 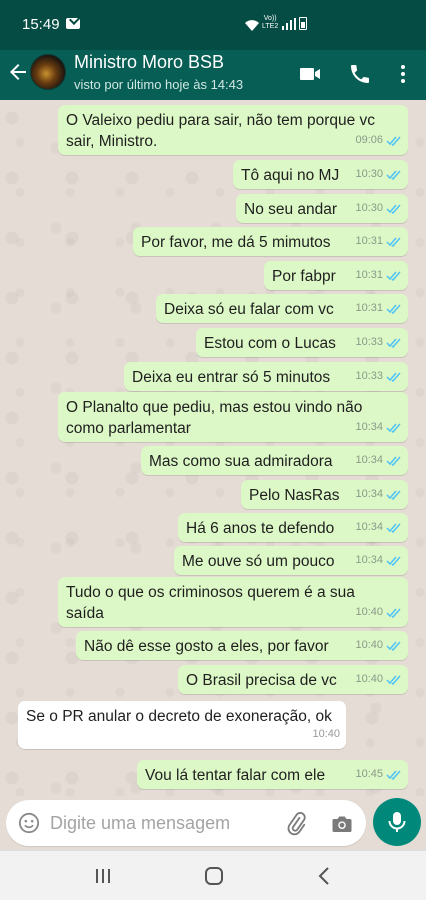 What do you see at coordinates (303, 23) in the screenshot?
I see `battery-icon` at bounding box center [303, 23].